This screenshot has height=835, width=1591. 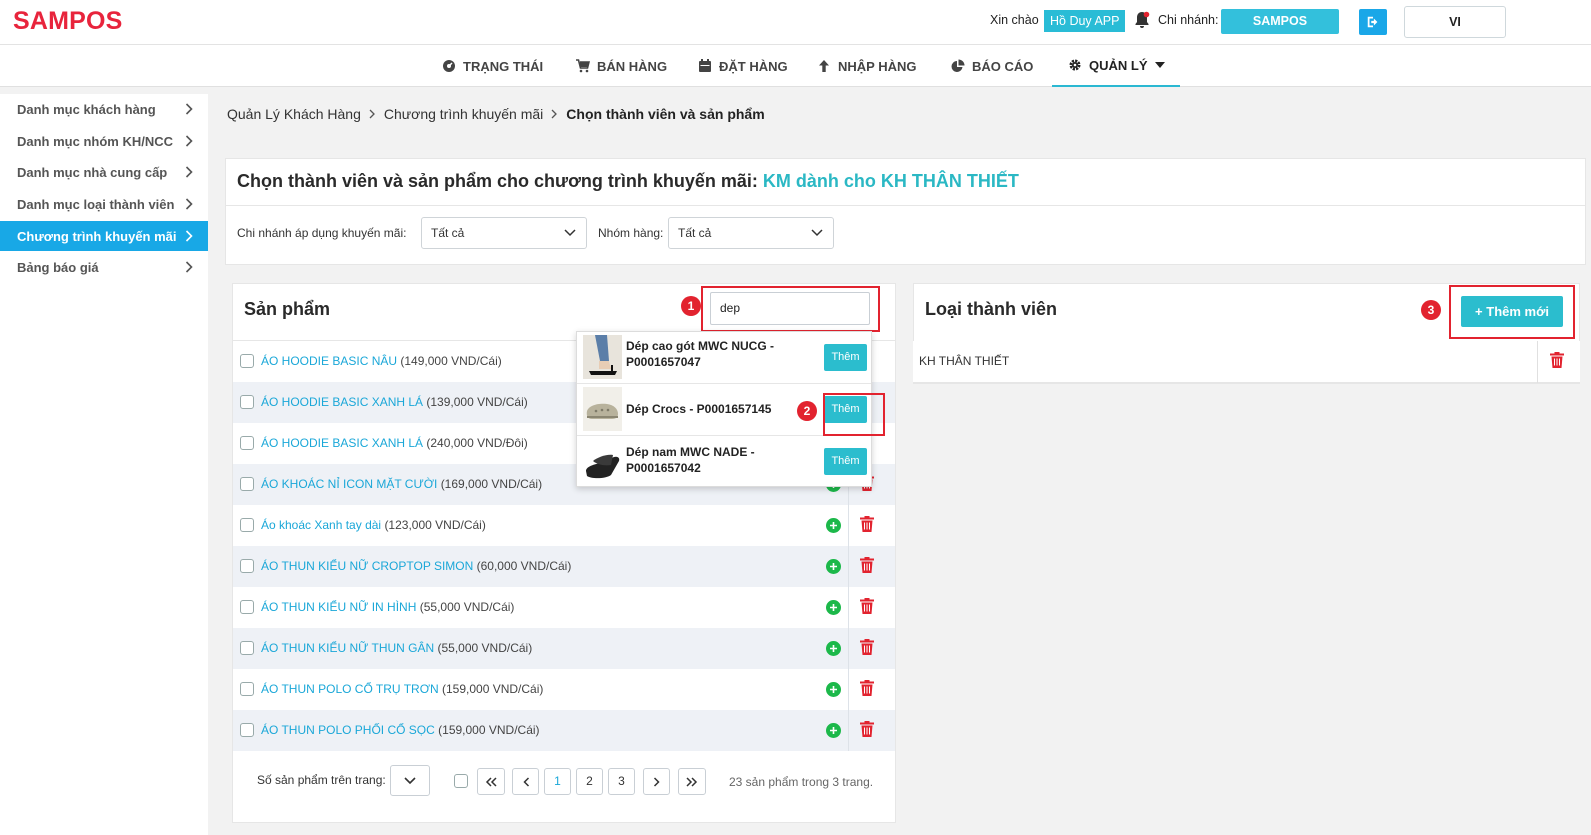 I want to click on pie-chart-icon, so click(x=958, y=65).